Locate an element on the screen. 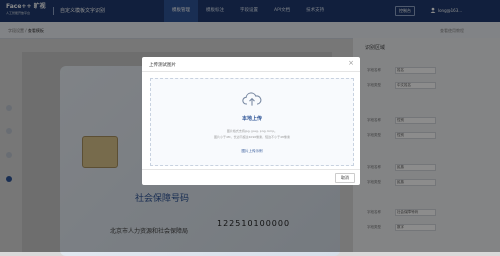 The height and width of the screenshot is (256, 500). upload-example-link: 图片上传示例 is located at coordinates (252, 151).